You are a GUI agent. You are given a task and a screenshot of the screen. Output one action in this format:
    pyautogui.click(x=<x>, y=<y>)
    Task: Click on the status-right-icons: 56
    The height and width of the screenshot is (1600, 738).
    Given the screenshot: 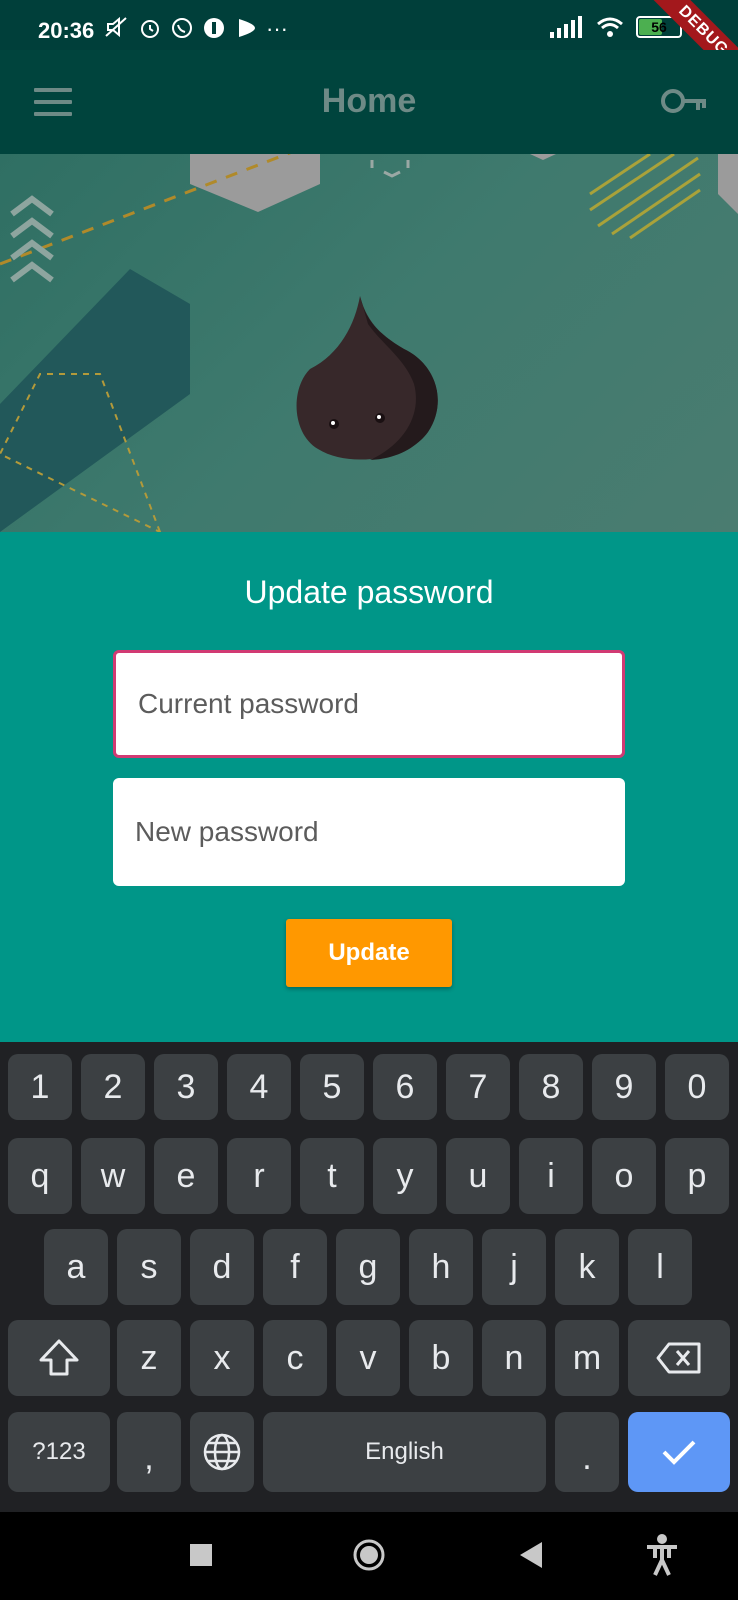 What is the action you would take?
    pyautogui.click(x=616, y=27)
    